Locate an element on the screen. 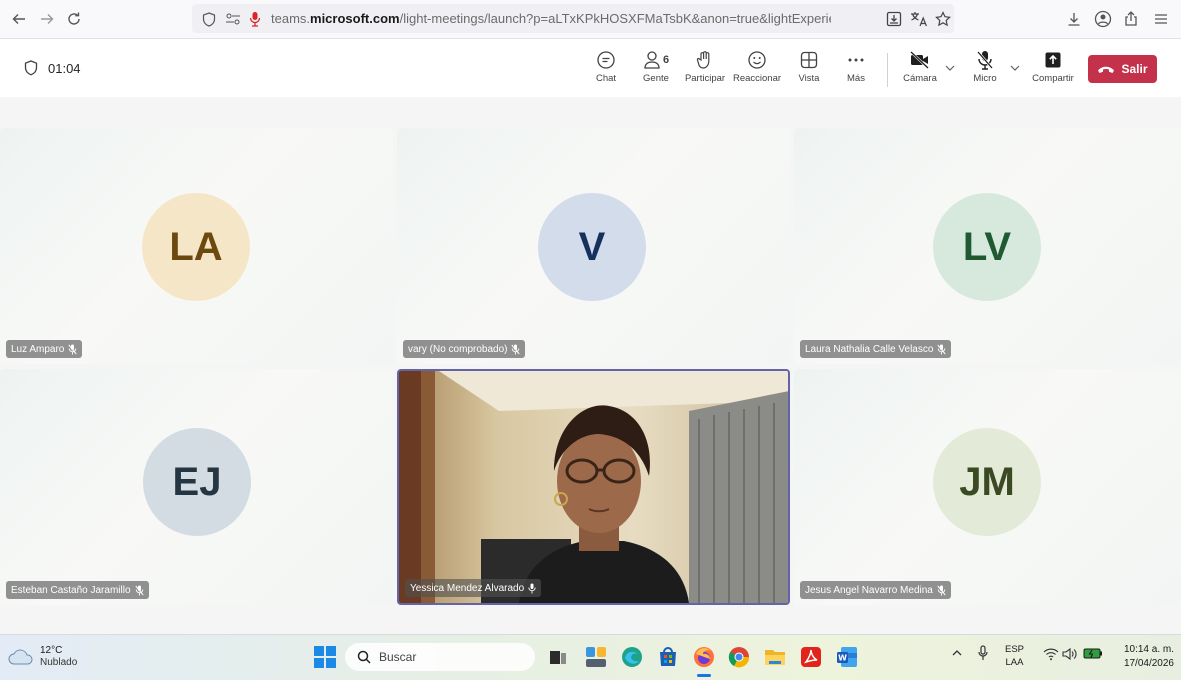  forward-arrow-icon is located at coordinates (47, 19).